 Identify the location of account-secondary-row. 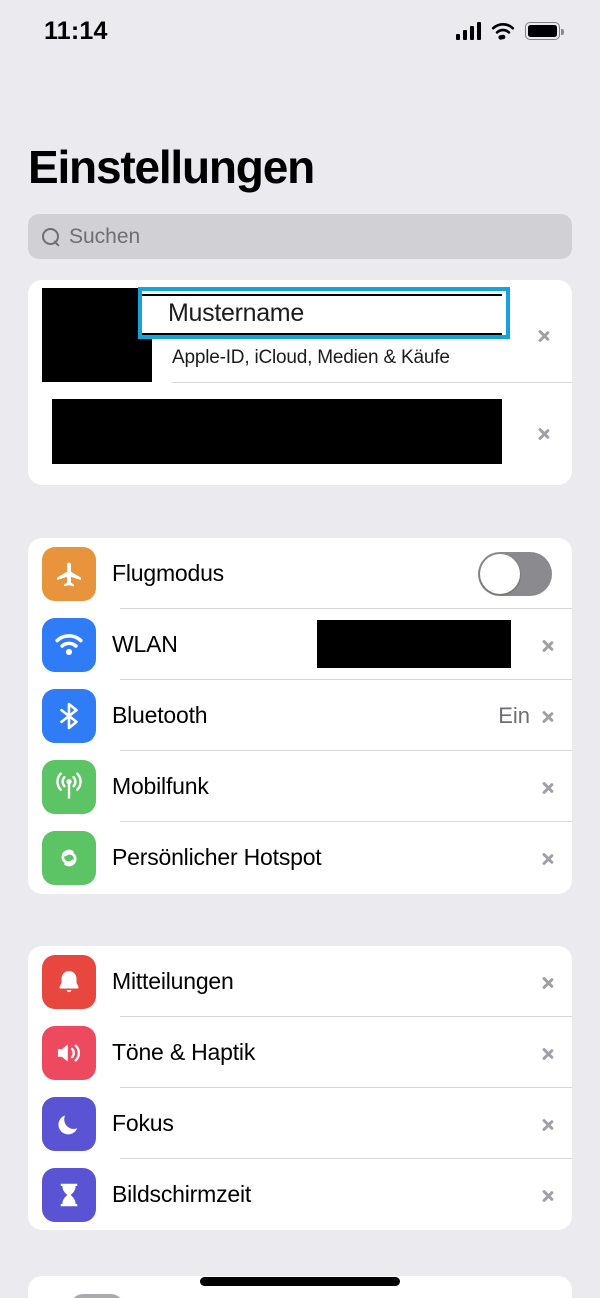
(300, 435).